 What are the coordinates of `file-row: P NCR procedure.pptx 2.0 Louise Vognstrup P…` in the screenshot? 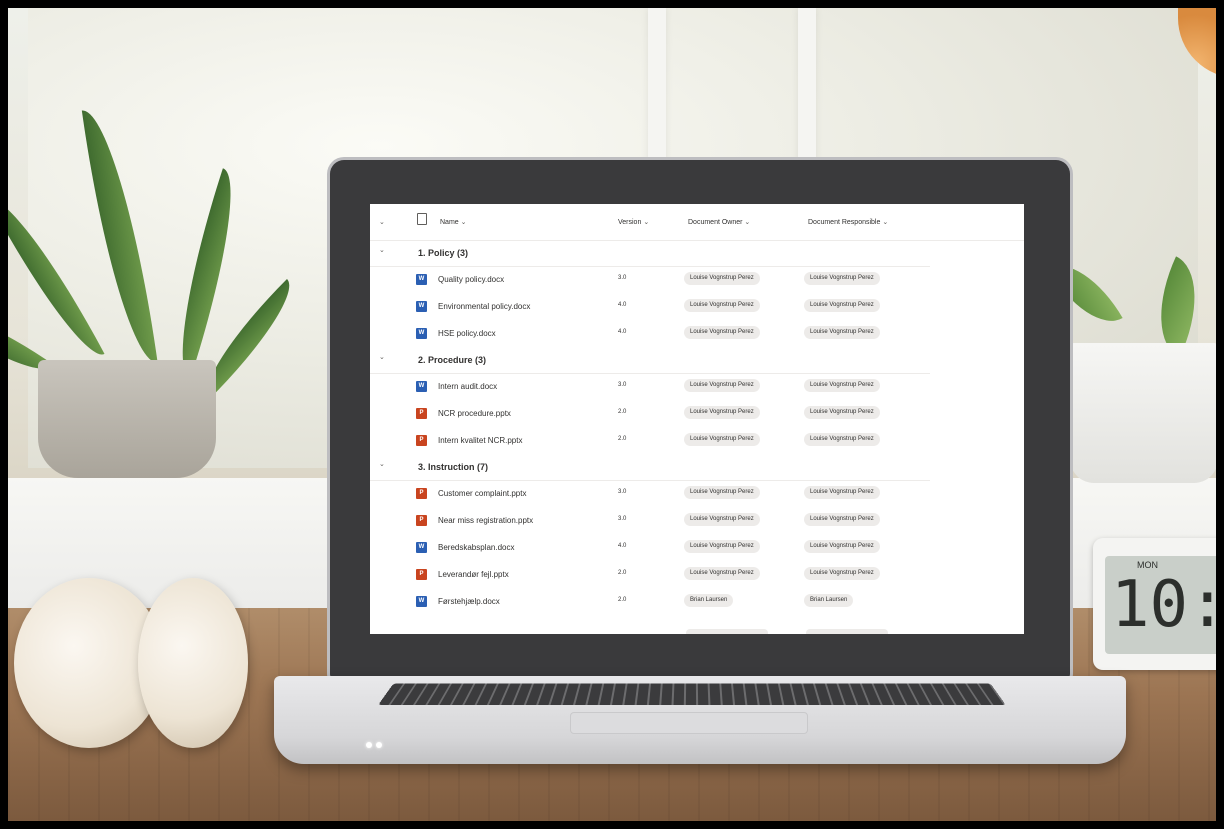 It's located at (650, 413).